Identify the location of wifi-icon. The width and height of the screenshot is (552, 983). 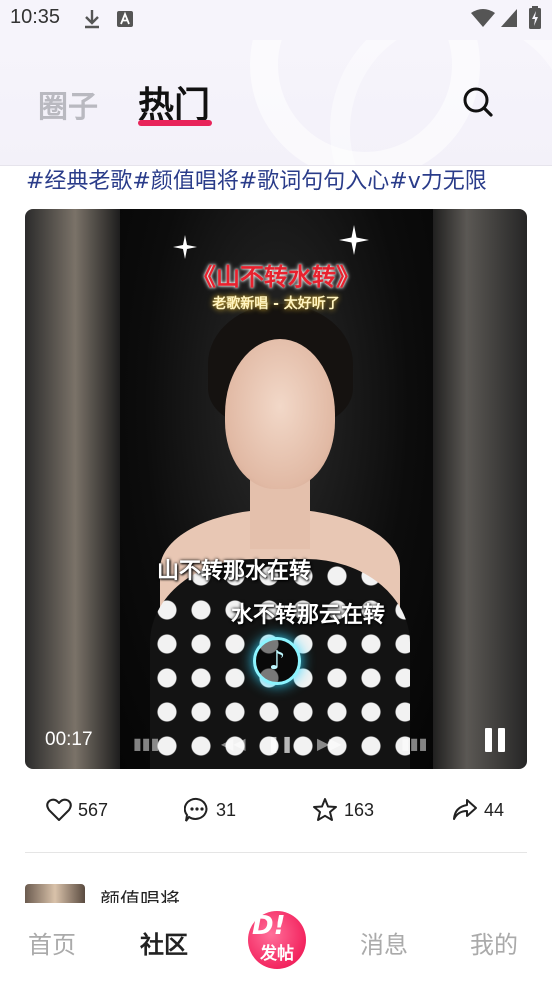
(483, 18).